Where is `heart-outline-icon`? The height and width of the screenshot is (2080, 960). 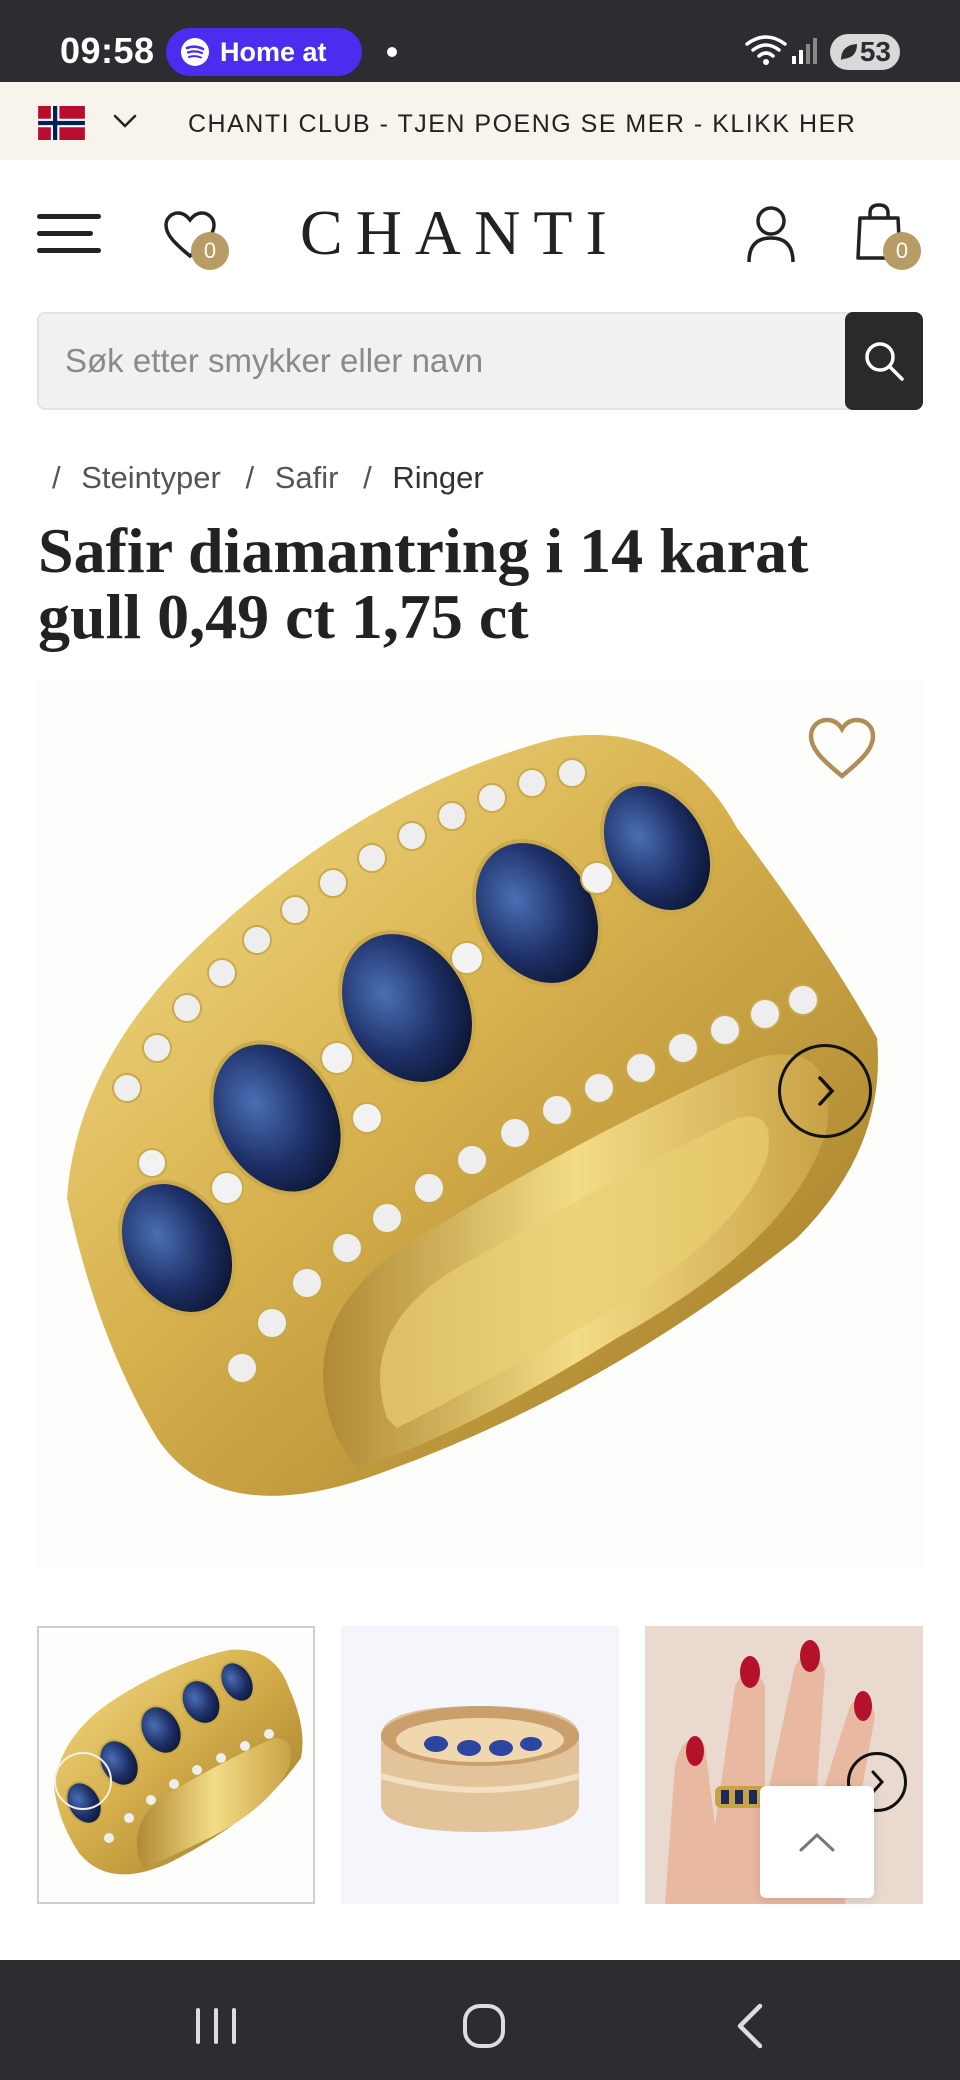 heart-outline-icon is located at coordinates (842, 749).